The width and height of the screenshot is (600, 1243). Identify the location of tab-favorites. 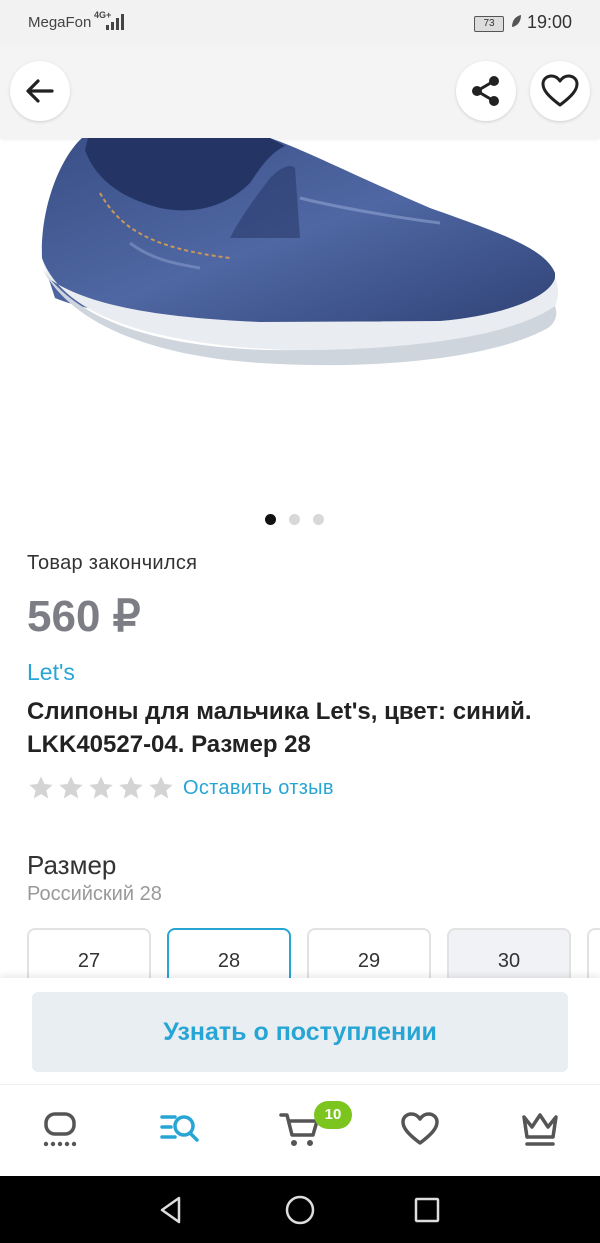
(420, 1129).